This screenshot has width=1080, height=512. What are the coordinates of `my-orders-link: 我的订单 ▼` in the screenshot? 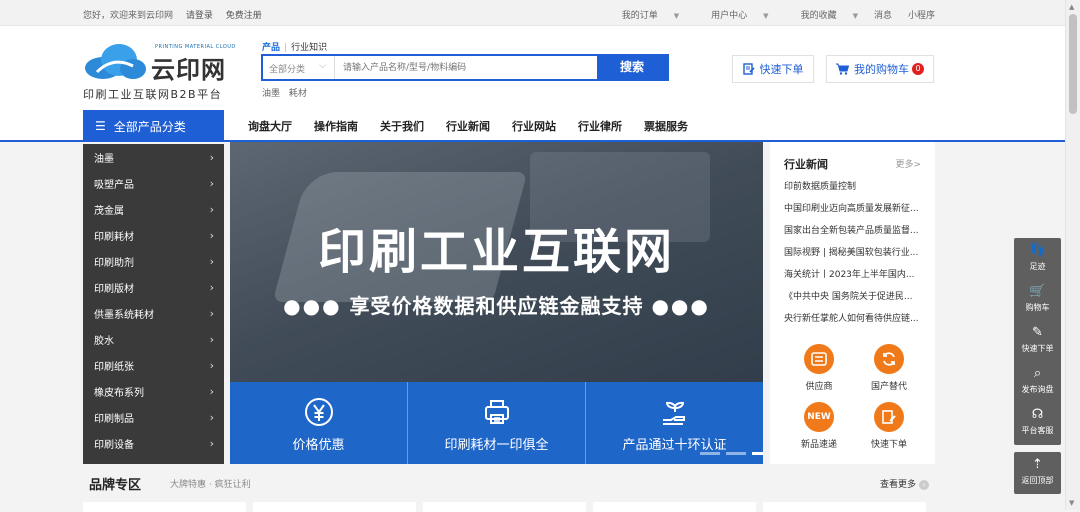 It's located at (642, 14).